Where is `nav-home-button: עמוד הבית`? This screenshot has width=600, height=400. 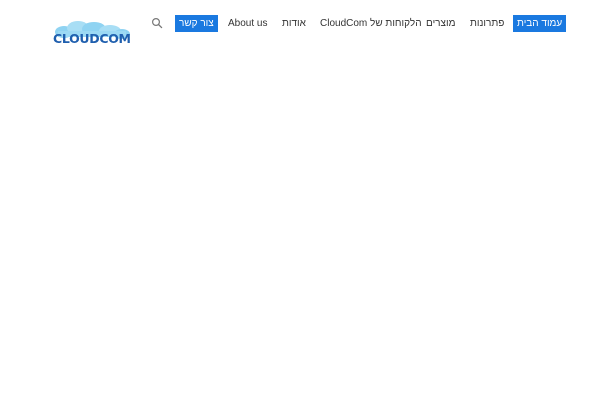 nav-home-button: עמוד הבית is located at coordinates (540, 23).